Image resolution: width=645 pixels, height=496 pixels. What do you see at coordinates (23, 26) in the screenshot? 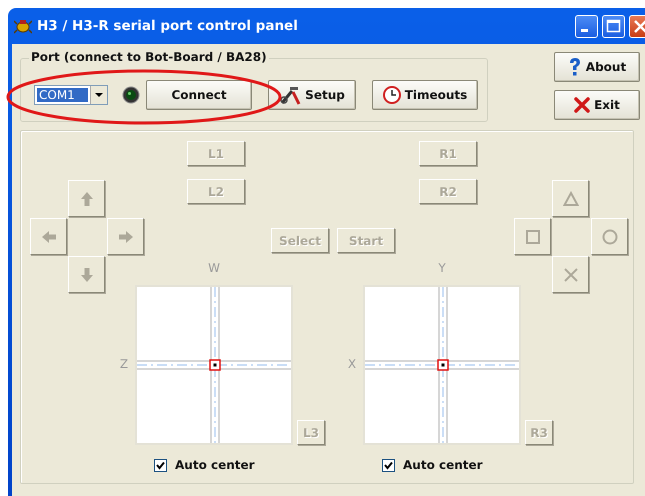
I see `robot-icon` at bounding box center [23, 26].